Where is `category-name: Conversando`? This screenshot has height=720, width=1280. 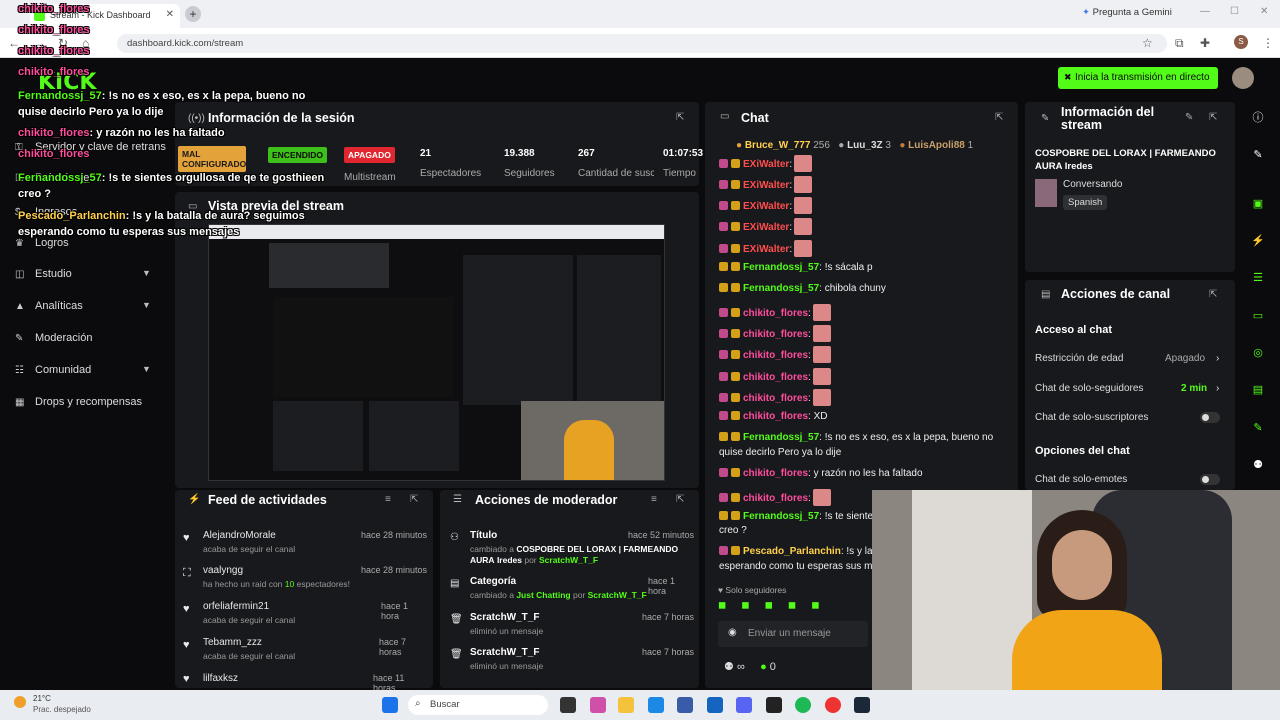 category-name: Conversando is located at coordinates (1092, 184).